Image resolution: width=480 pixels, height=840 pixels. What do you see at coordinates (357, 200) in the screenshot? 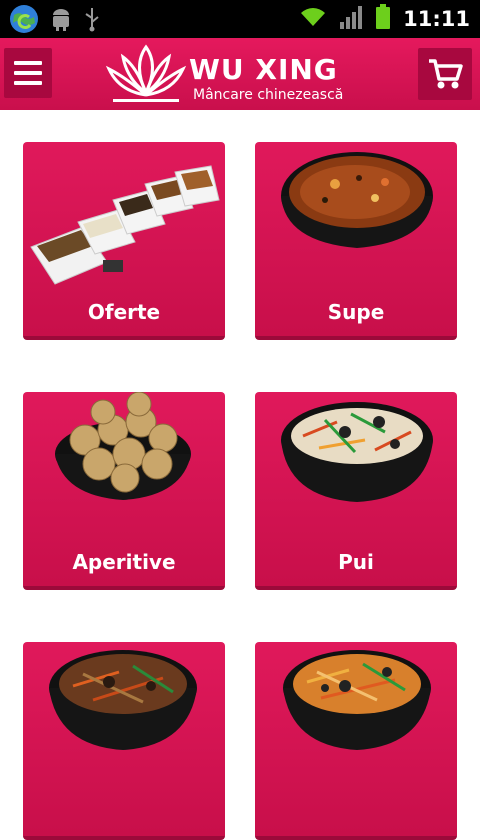
I see `soup-bowl-image` at bounding box center [357, 200].